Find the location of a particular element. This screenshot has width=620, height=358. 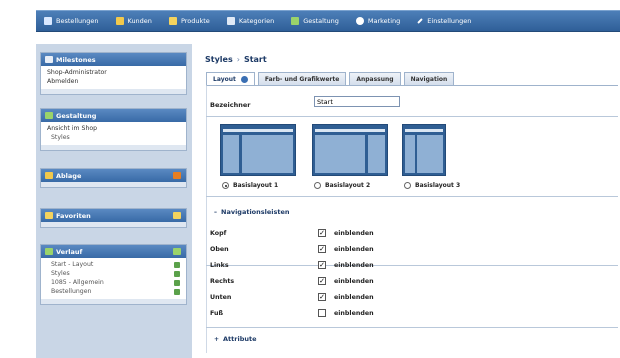

milestones-icon is located at coordinates (49, 59).